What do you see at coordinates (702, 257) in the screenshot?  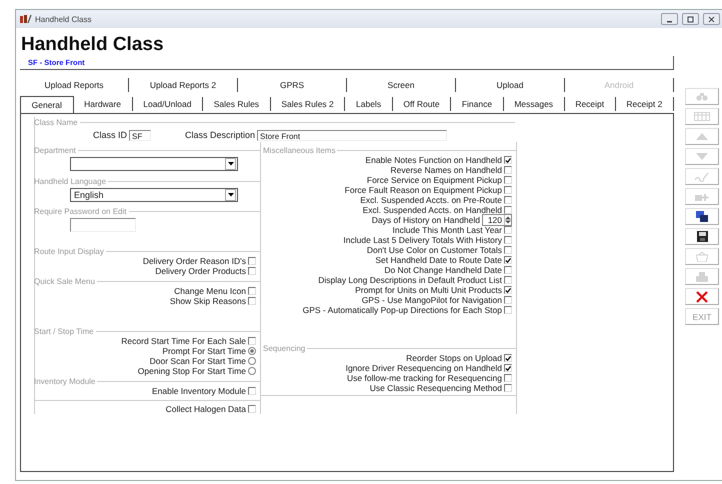 I see `basket-icon` at bounding box center [702, 257].